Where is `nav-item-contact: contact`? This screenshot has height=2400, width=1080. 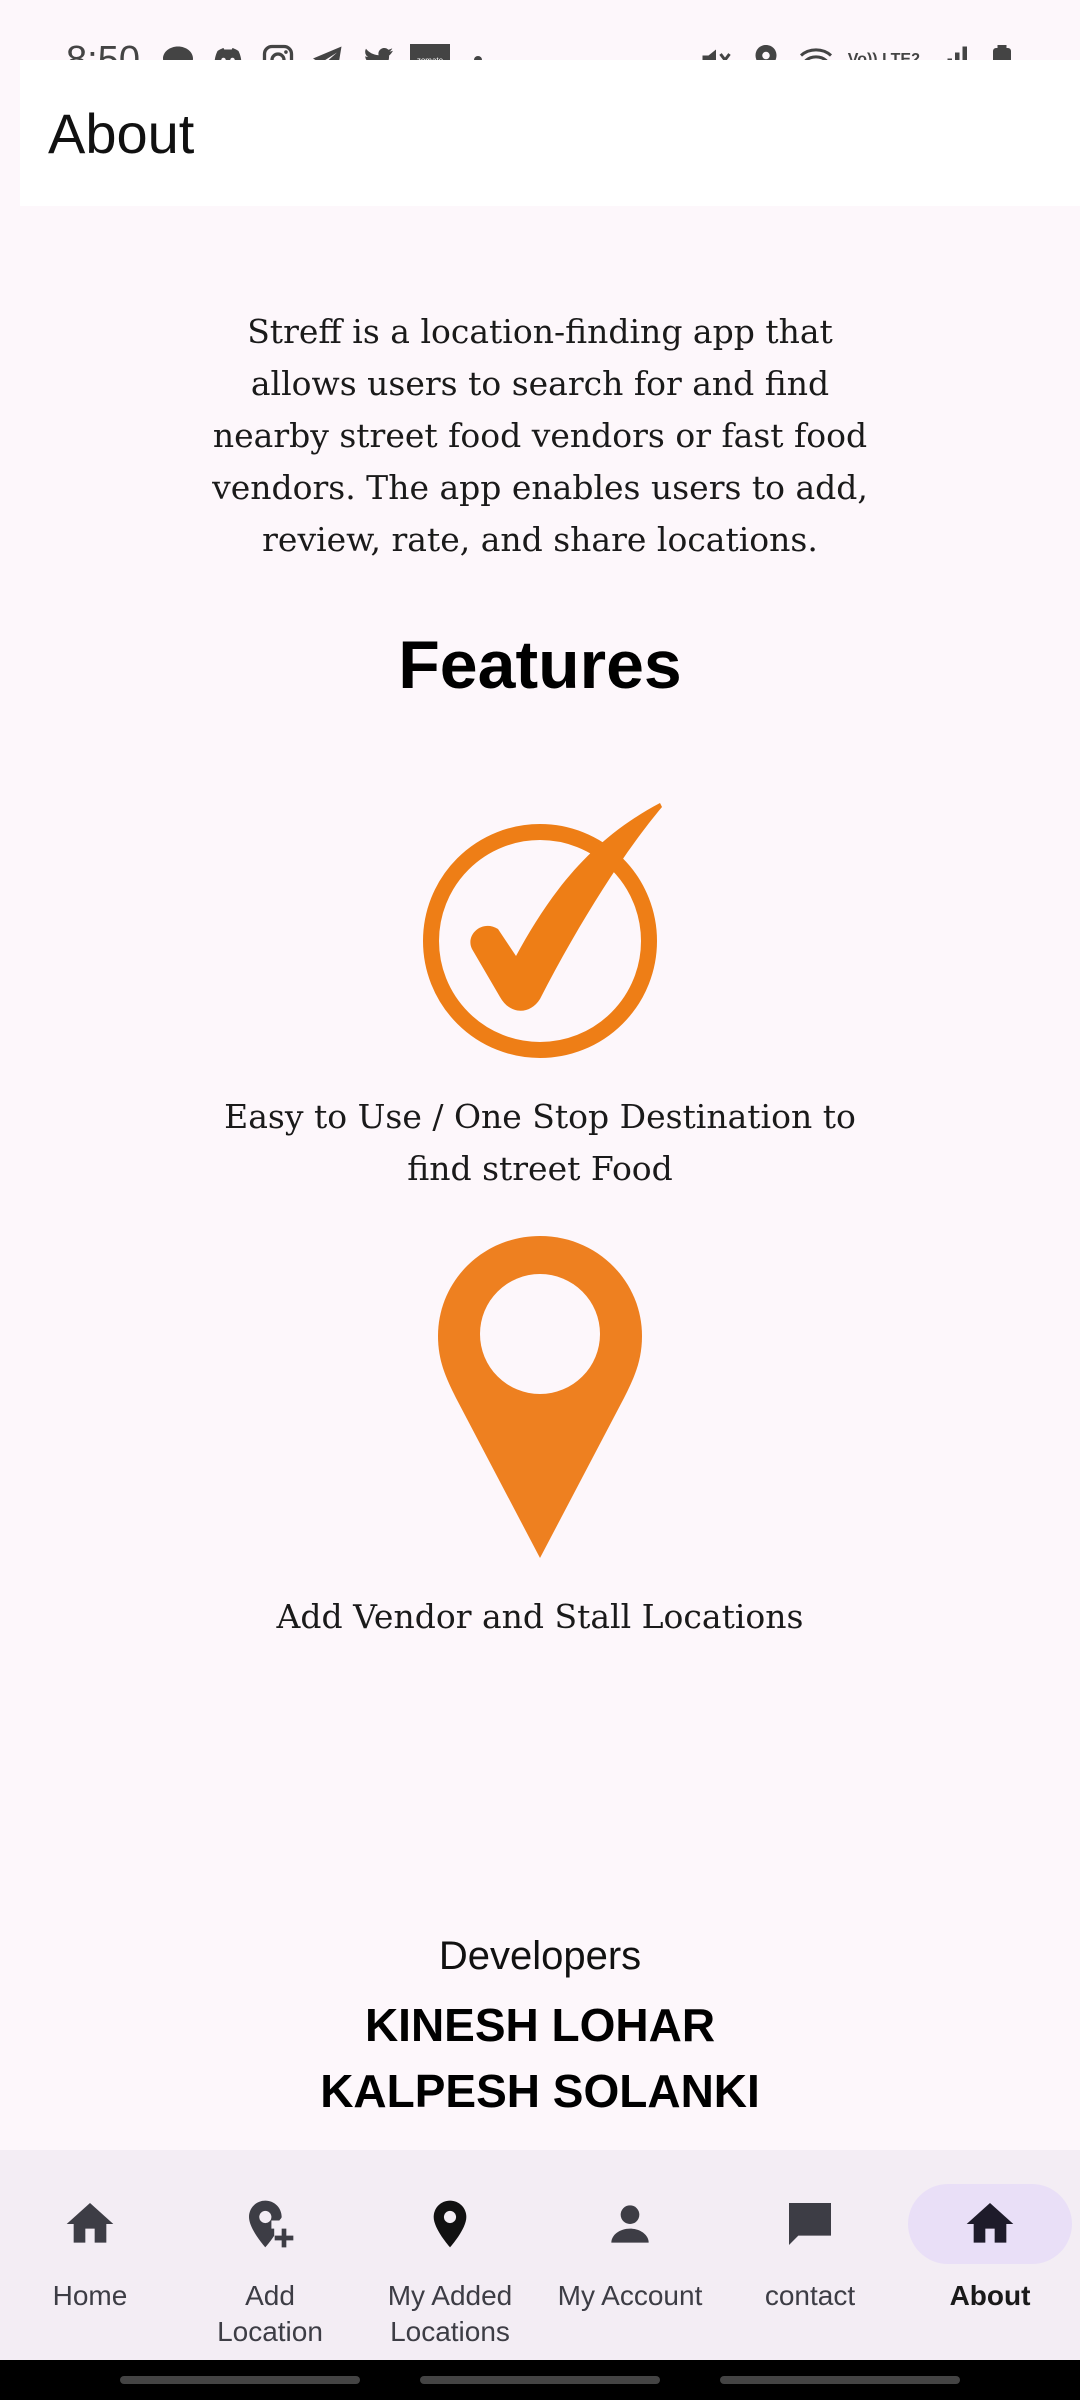
nav-item-contact: contact is located at coordinates (810, 2255).